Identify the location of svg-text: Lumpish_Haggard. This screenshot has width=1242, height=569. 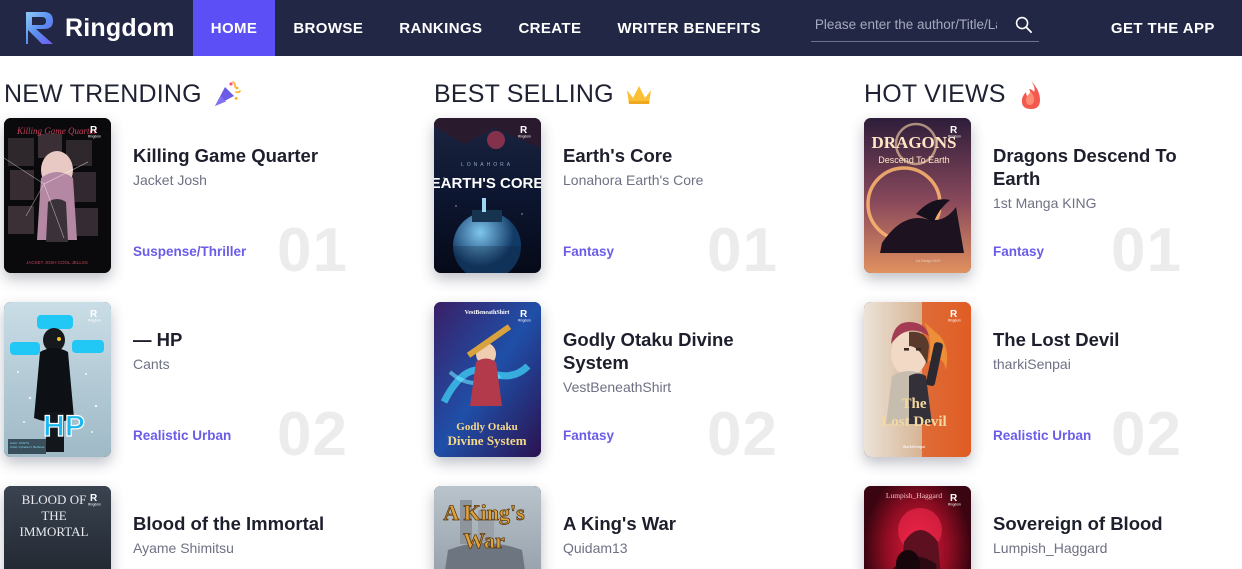
(914, 495).